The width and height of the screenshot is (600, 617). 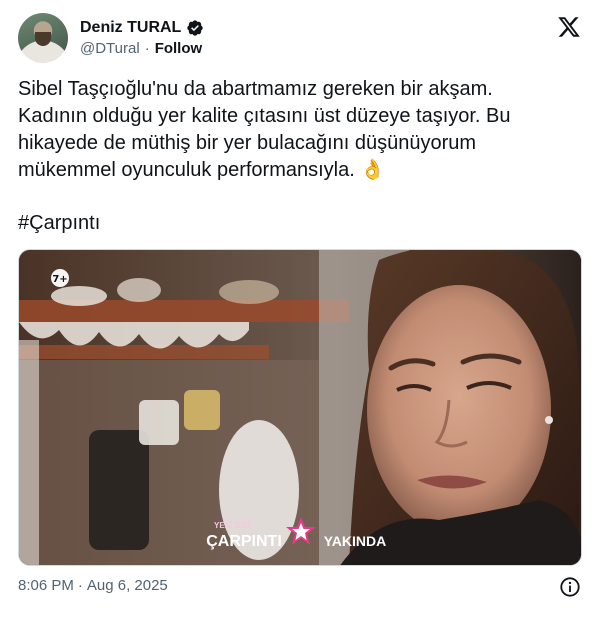 I want to click on channel-badge: 7+, so click(x=59, y=279).